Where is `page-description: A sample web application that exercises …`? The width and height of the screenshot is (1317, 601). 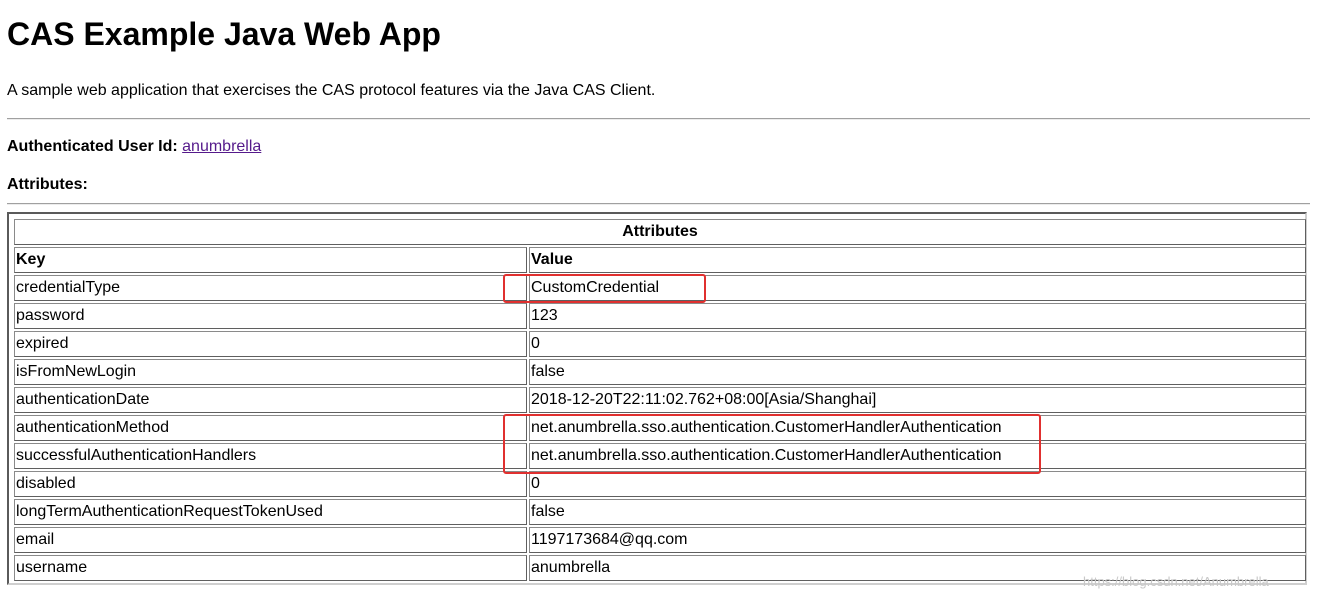 page-description: A sample web application that exercises … is located at coordinates (331, 90).